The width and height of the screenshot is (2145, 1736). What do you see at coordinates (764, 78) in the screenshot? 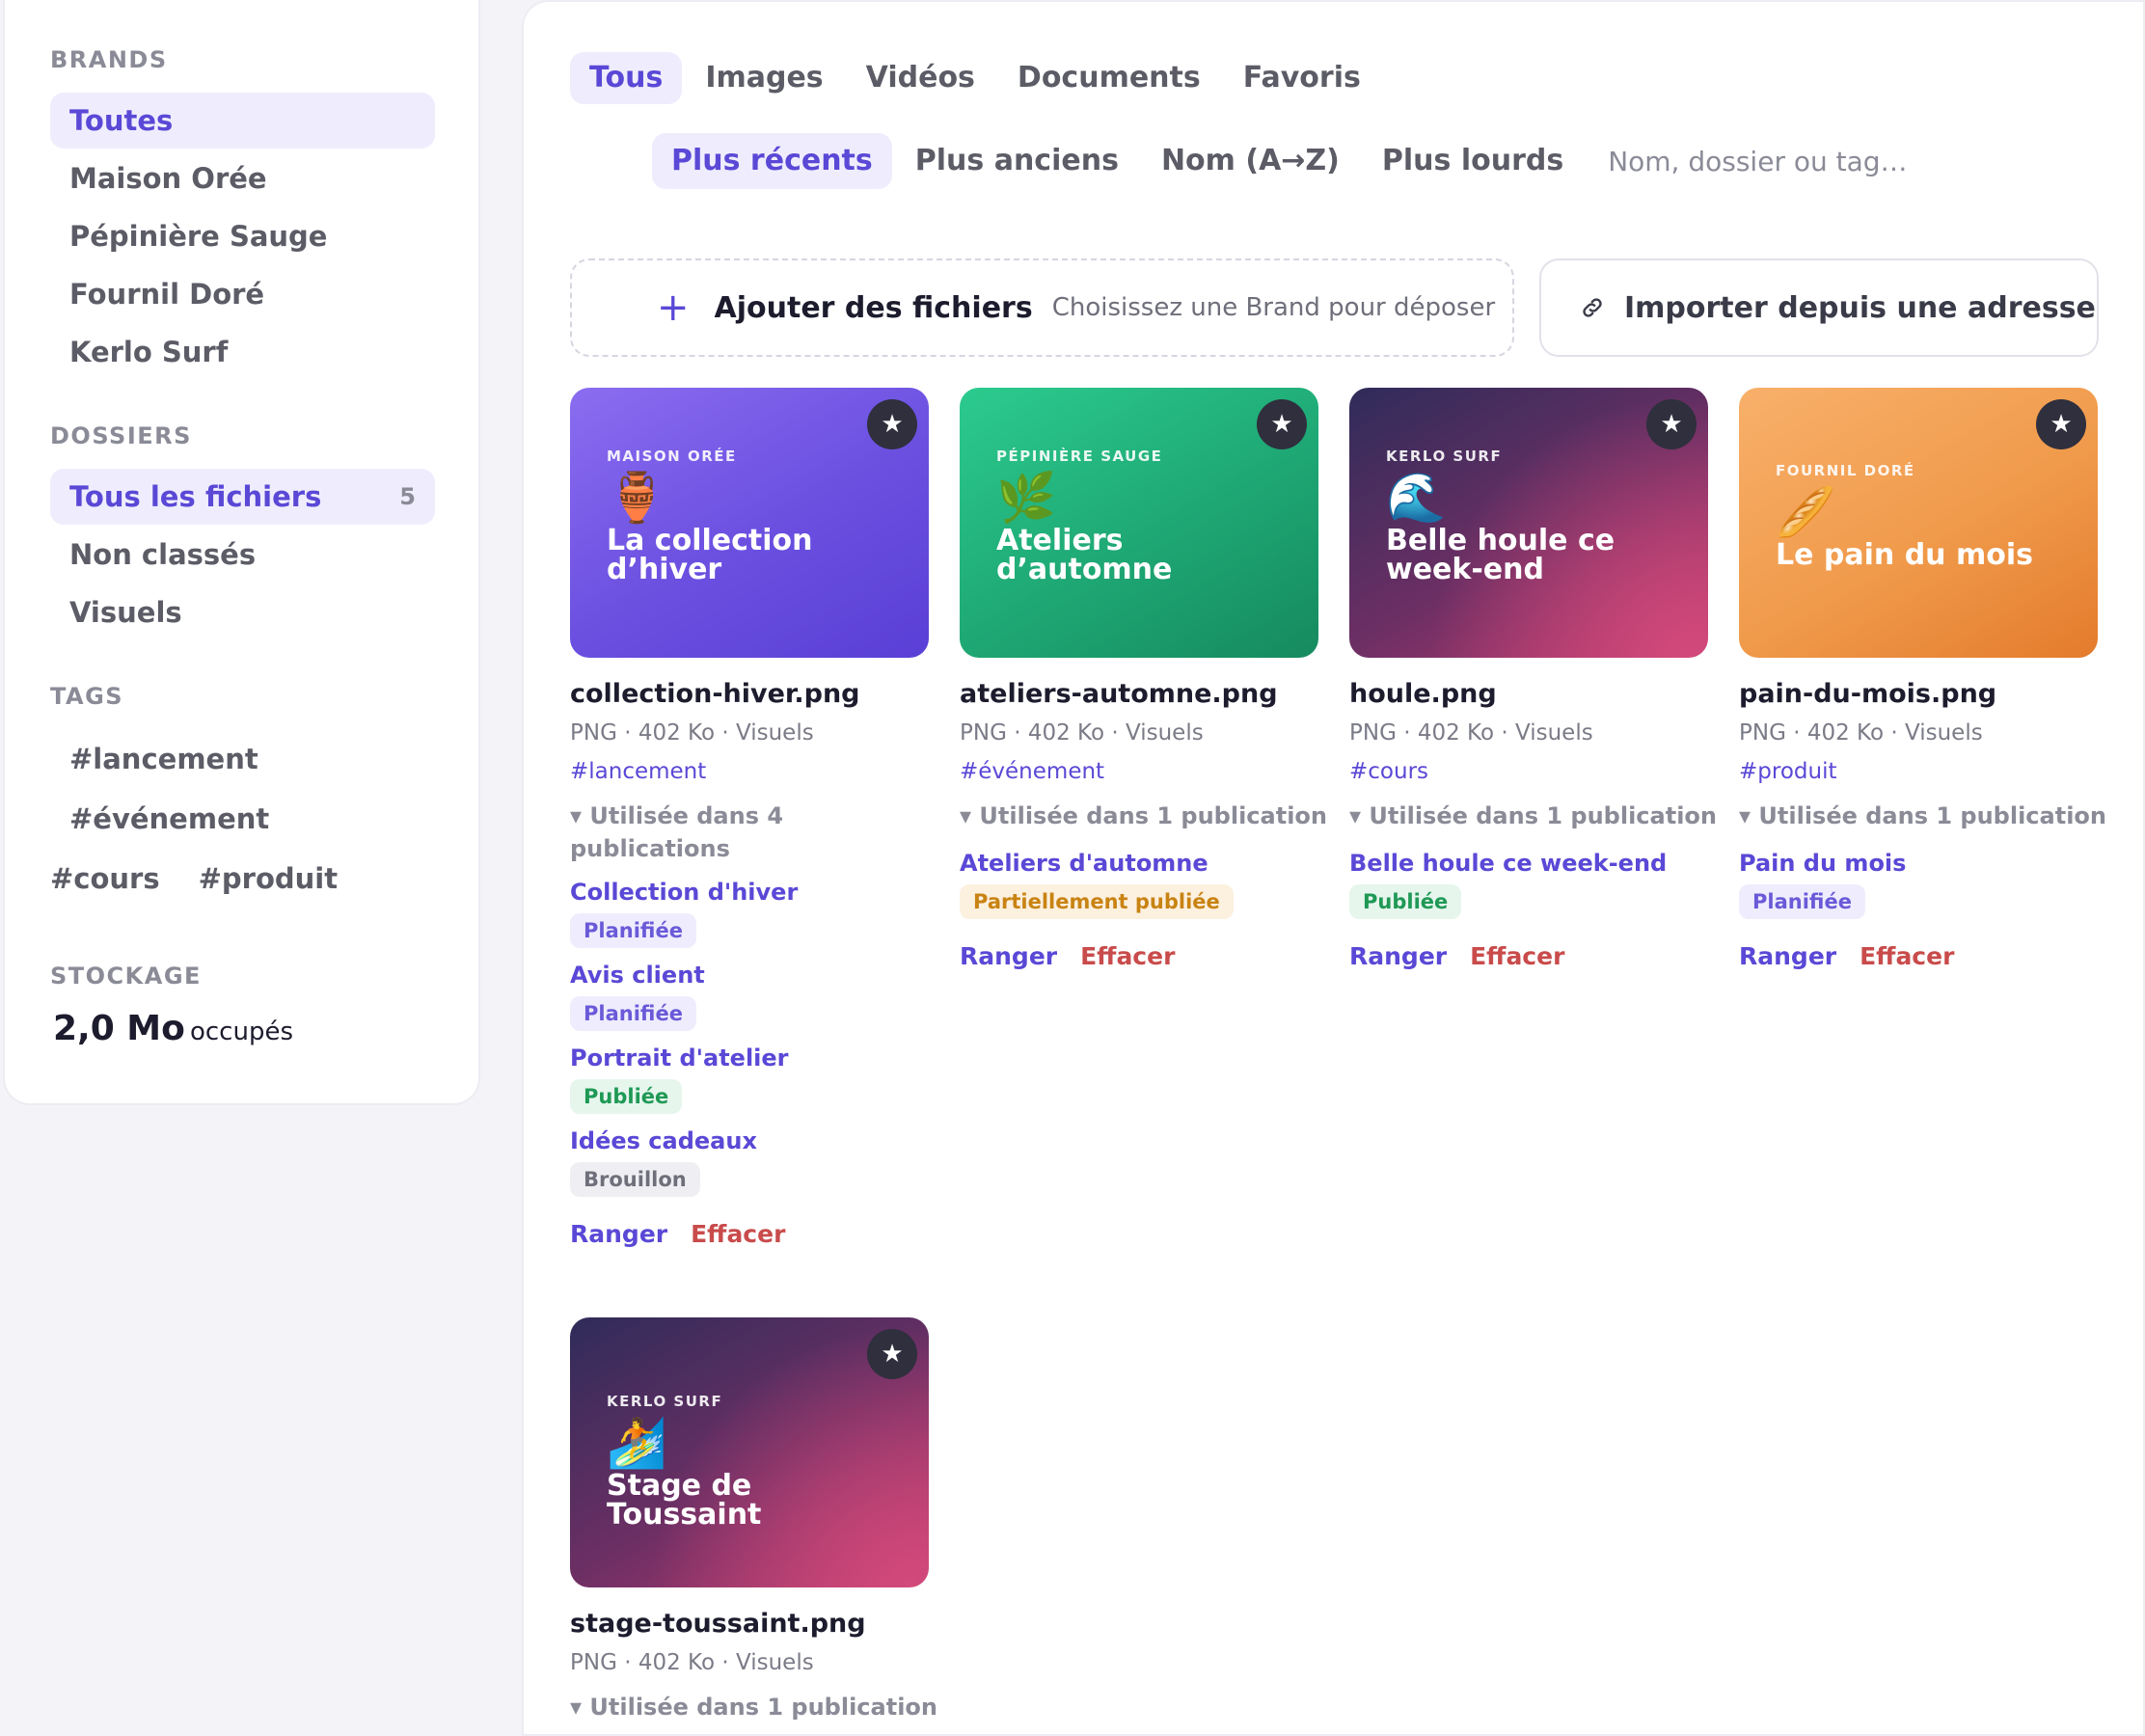
I see `tab-images: Images` at bounding box center [764, 78].